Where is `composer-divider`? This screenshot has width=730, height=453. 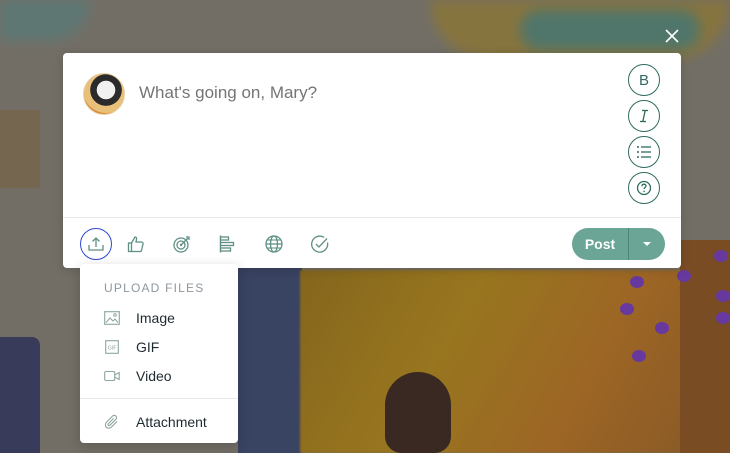
composer-divider is located at coordinates (372, 217).